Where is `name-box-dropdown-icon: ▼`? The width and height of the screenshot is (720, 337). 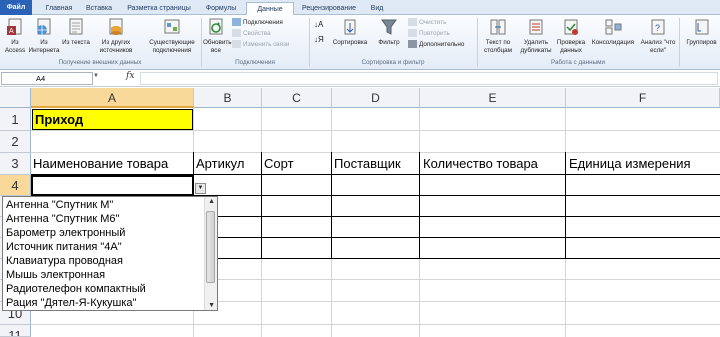 name-box-dropdown-icon: ▼ is located at coordinates (96, 76).